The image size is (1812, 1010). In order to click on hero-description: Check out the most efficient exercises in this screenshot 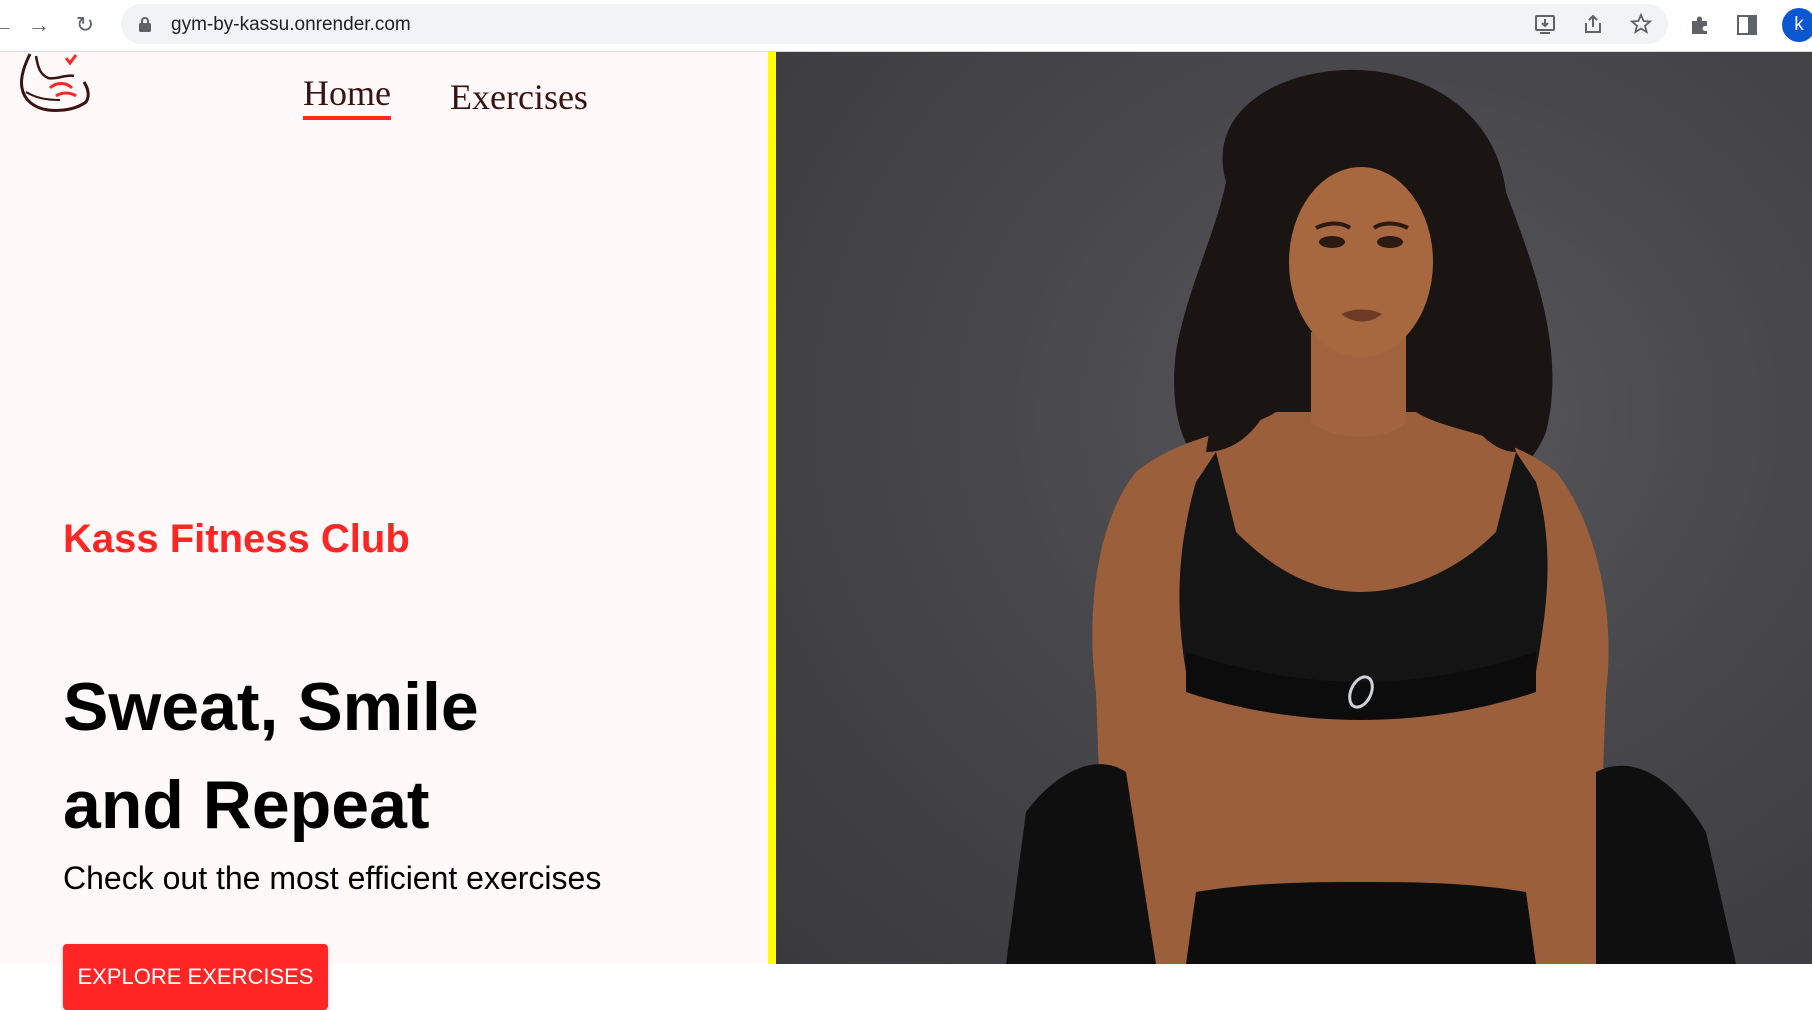, I will do `click(332, 878)`.